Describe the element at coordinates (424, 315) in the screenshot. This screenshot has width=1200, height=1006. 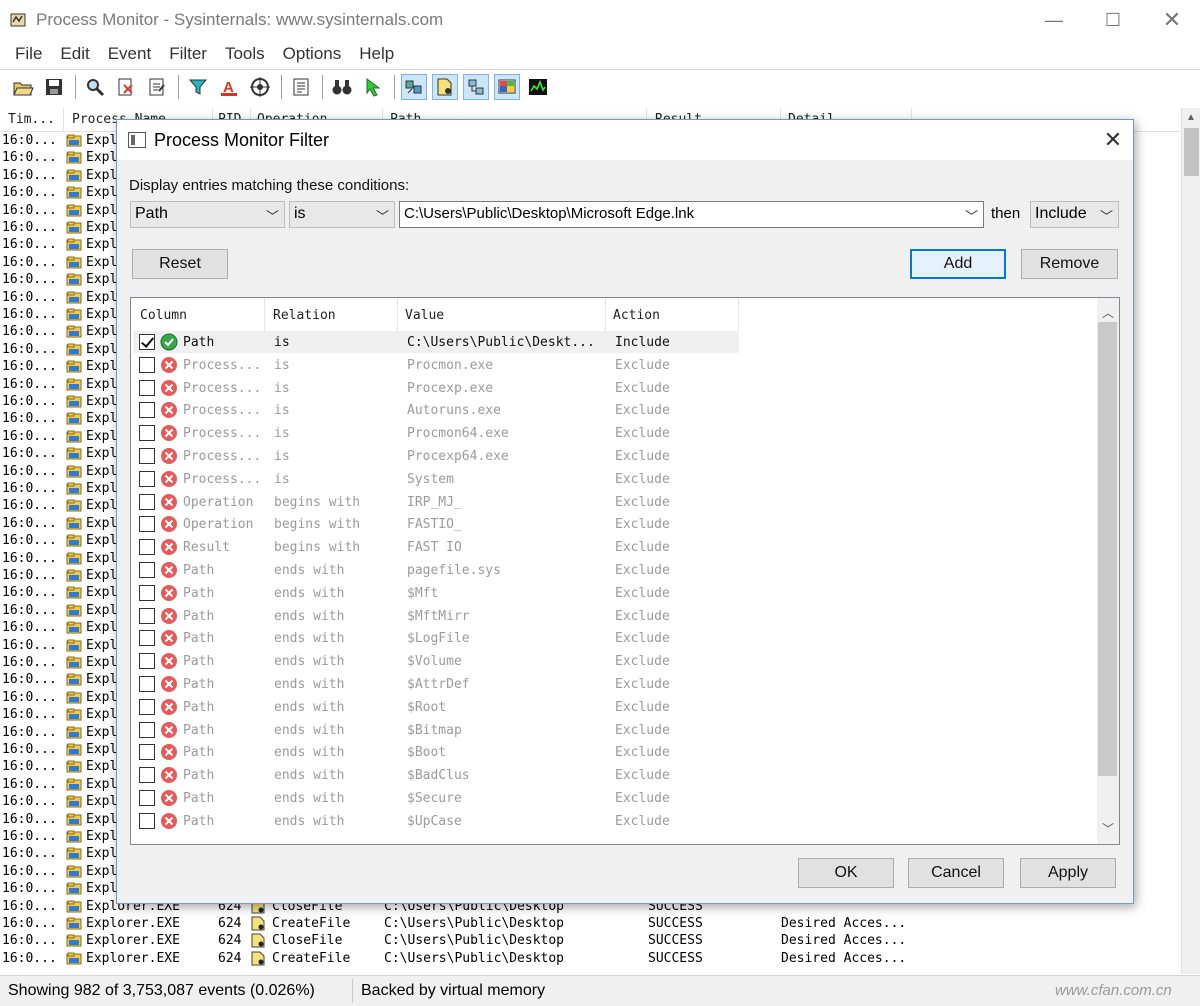
I see `header-value: Value` at that location.